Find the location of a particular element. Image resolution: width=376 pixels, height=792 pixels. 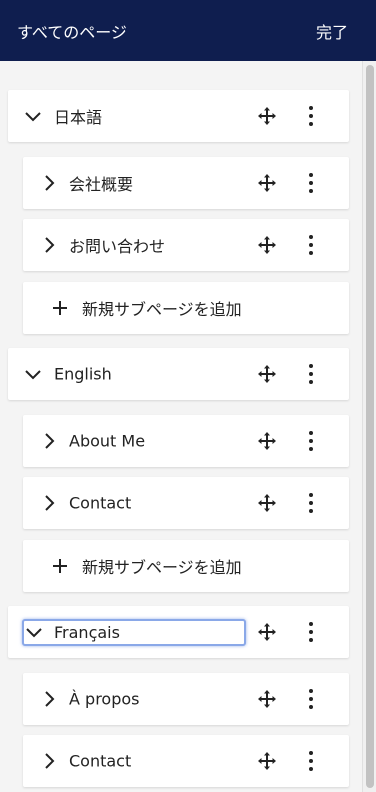

language-label: English is located at coordinates (83, 374).